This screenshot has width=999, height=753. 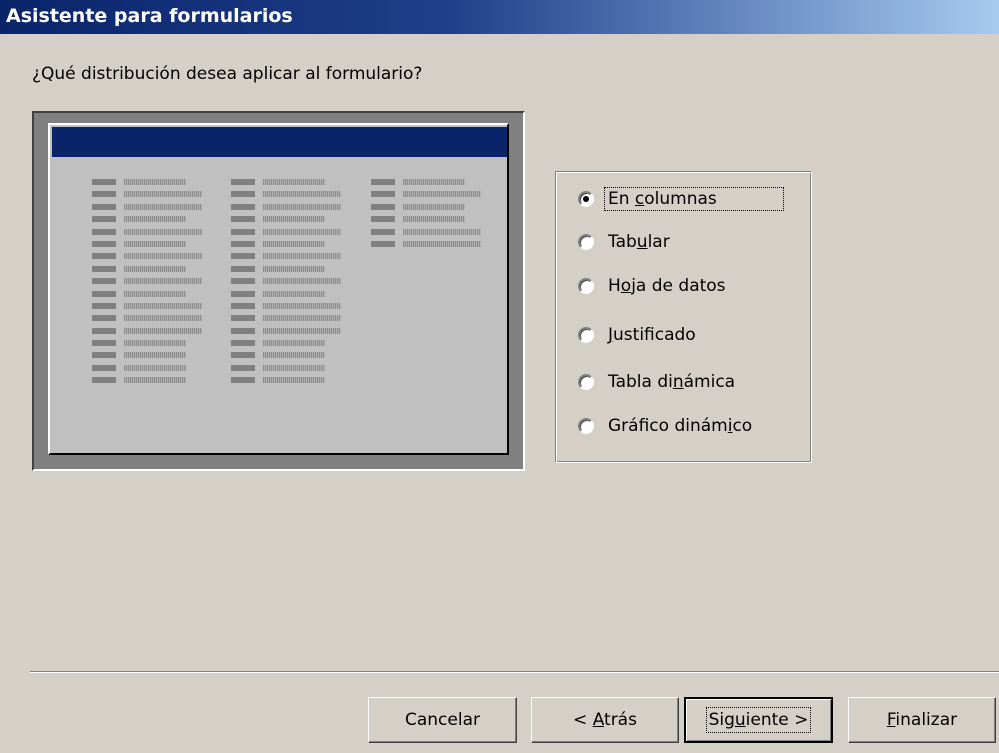 I want to click on option-grafico-dinamico: Gráfico dinámico, so click(x=666, y=426).